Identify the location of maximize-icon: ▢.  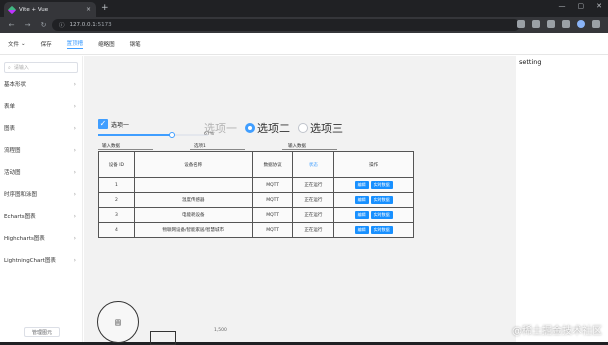
(581, 6).